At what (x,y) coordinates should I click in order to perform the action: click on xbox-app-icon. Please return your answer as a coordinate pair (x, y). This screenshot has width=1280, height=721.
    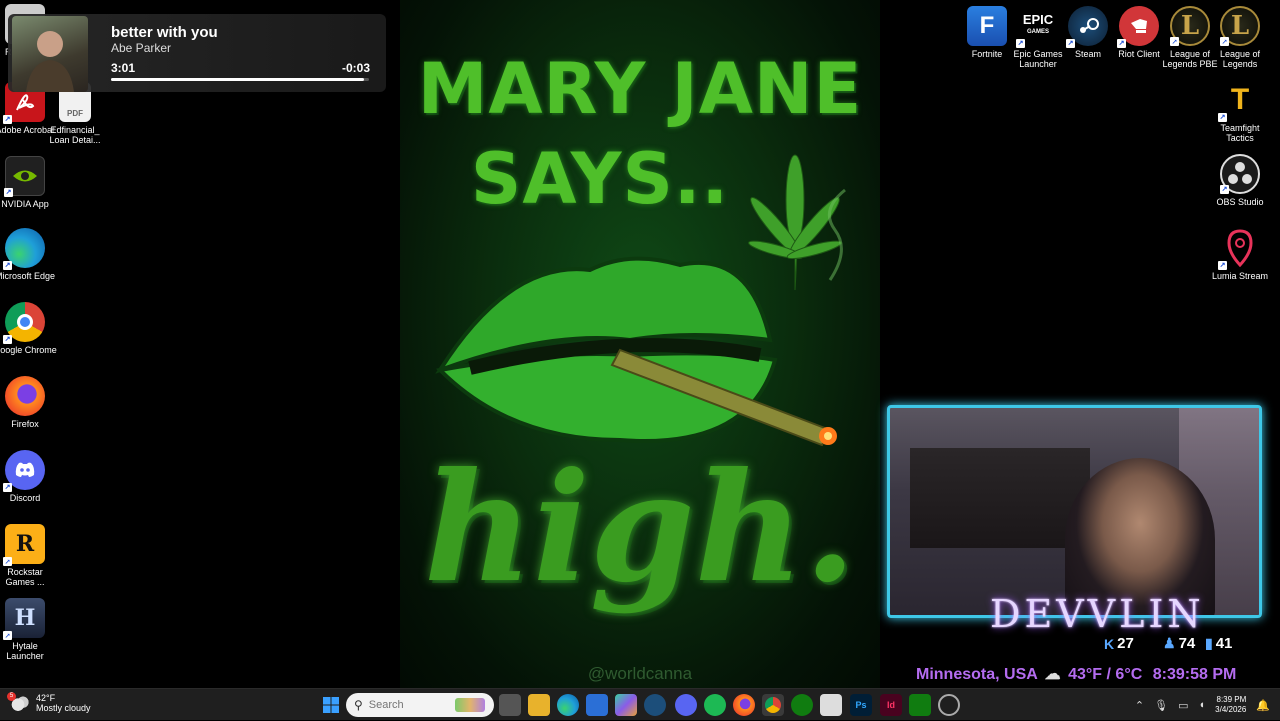
    Looking at the image, I should click on (920, 705).